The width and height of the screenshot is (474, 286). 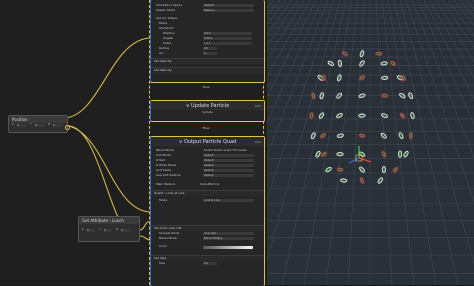 I want to click on update-row: Update, so click(x=207, y=112).